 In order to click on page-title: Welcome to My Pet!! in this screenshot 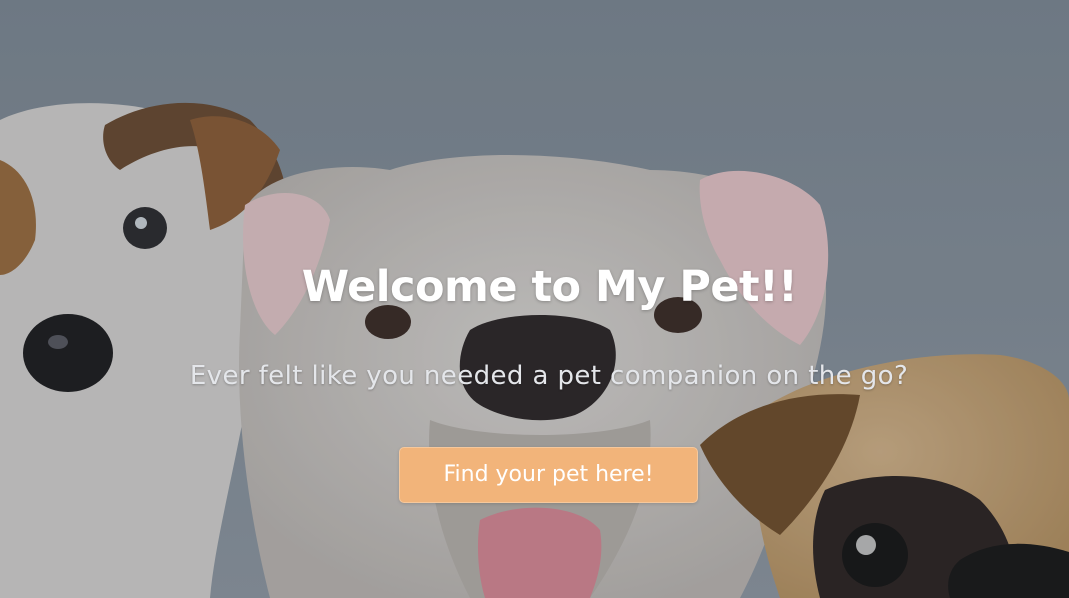, I will do `click(549, 287)`.